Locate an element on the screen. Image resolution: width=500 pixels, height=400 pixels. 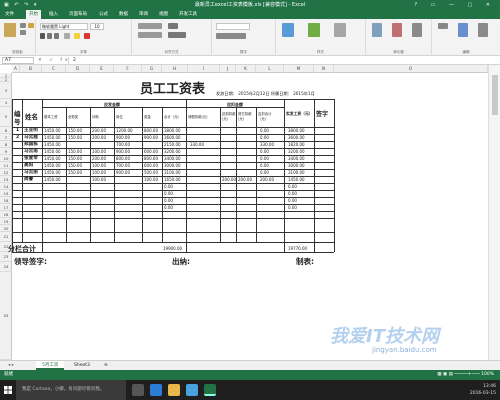
tab-formulas: 公式 is located at coordinates (103, 14).